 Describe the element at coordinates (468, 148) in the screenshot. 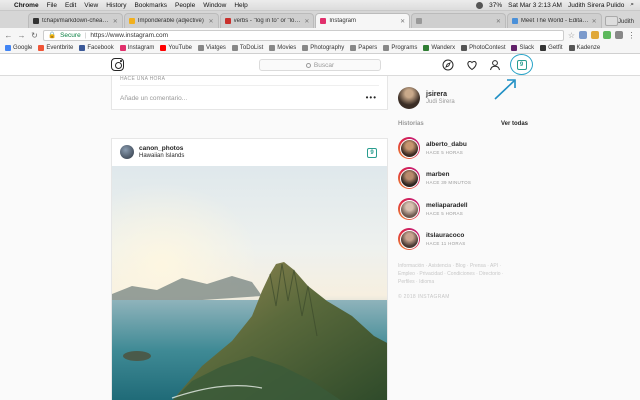

I see `story-item: alberto_dabu HACE 5 HORAS` at that location.